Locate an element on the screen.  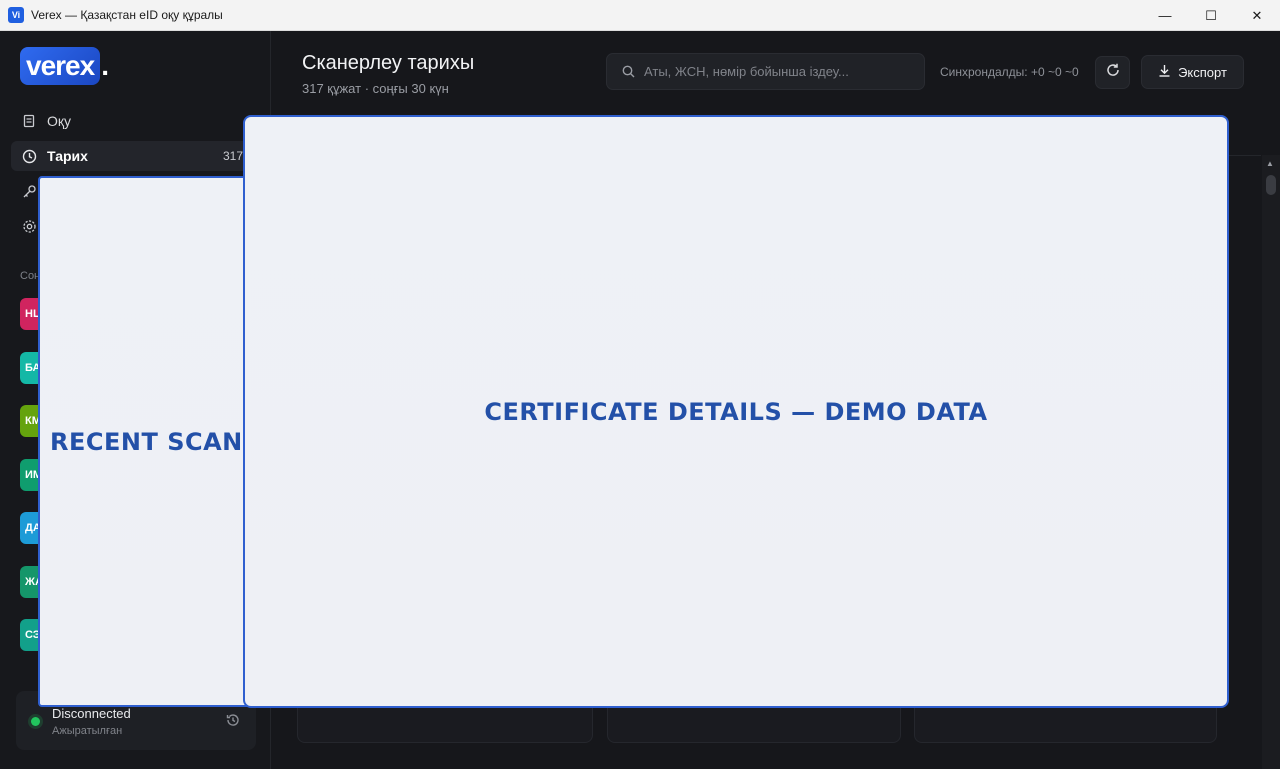
maximize-button: ☐ is located at coordinates (1211, 15).